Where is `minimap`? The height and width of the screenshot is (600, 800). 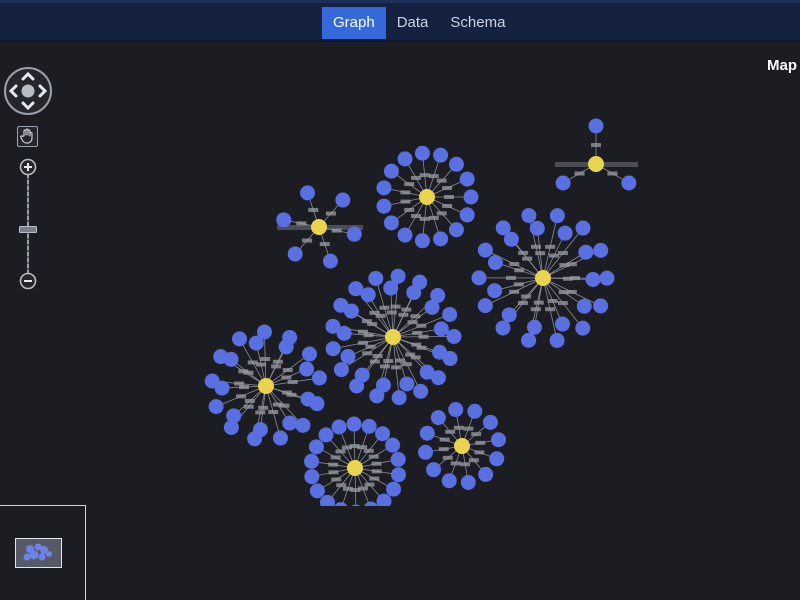
minimap is located at coordinates (43, 552).